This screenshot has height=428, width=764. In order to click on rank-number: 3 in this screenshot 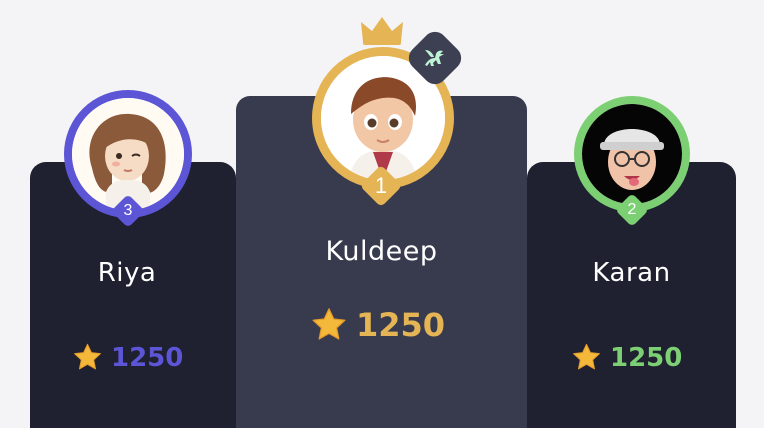, I will do `click(128, 210)`.